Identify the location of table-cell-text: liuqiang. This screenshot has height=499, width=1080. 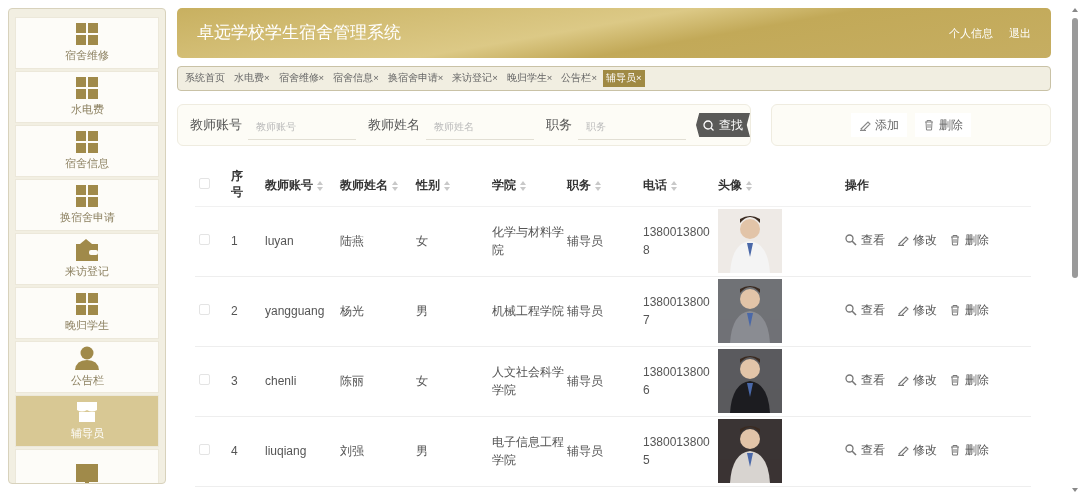
(286, 451).